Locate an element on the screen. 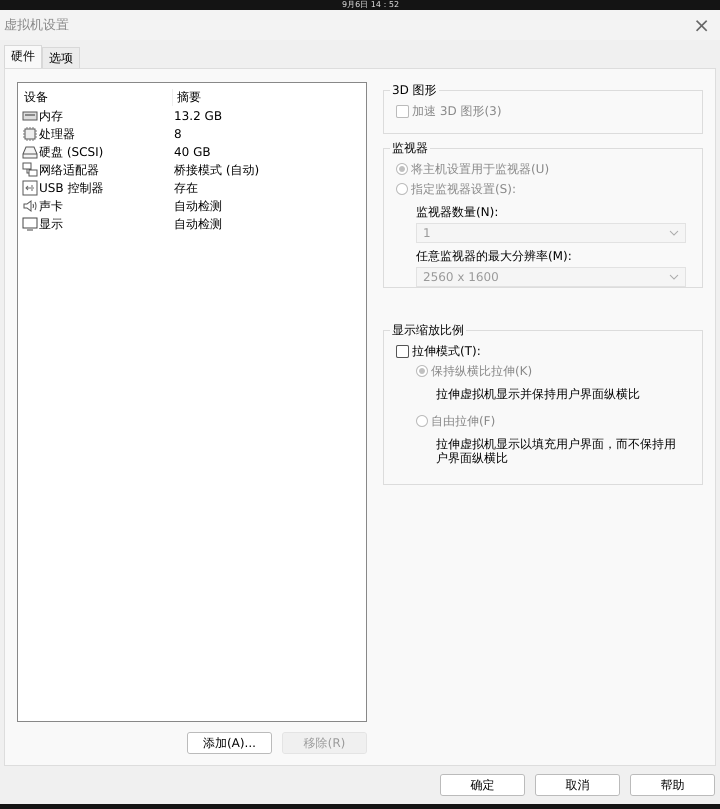 This screenshot has width=720, height=809. device-name: 声卡 is located at coordinates (51, 206).